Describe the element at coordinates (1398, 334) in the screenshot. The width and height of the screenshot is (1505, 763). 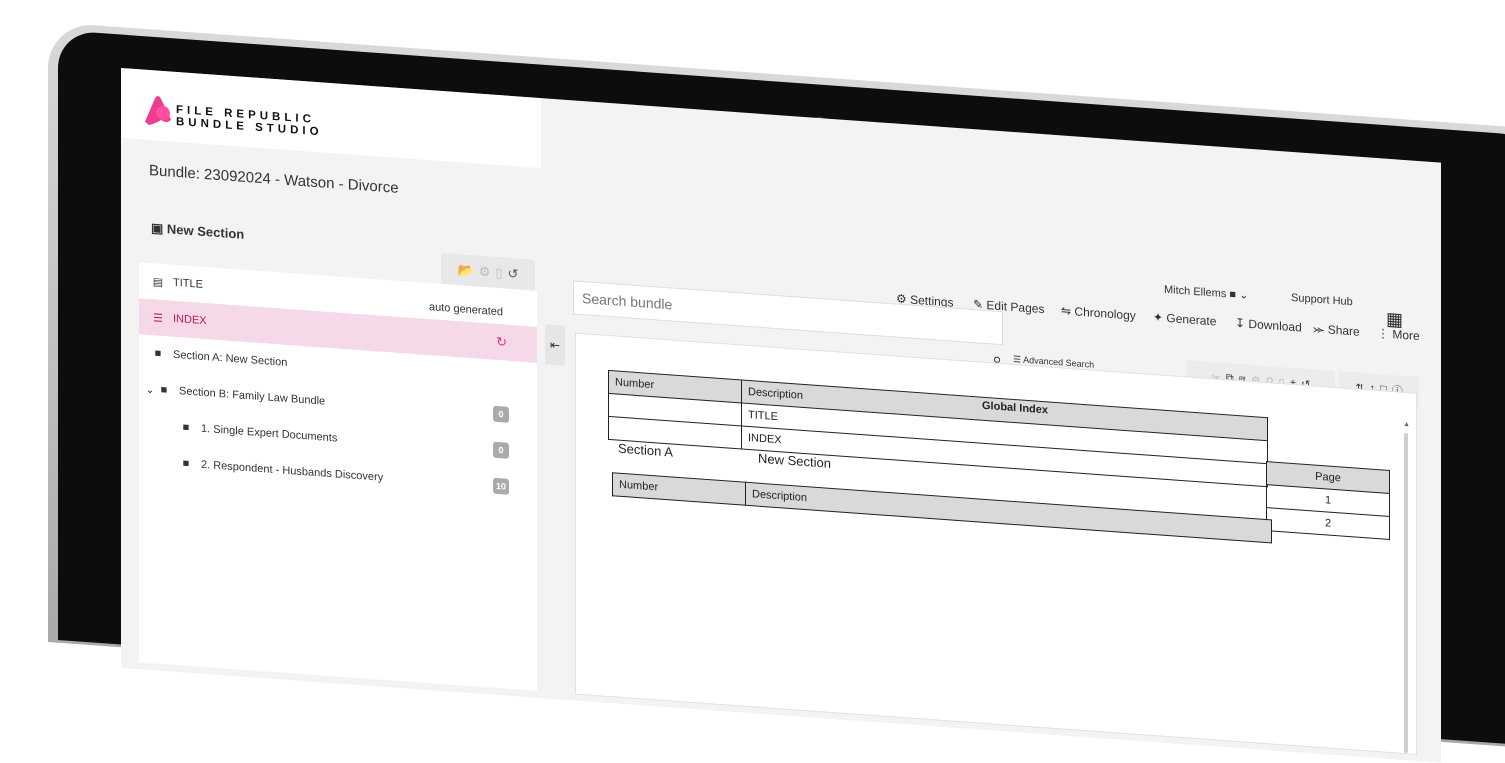
I see `more-button: ⋮ More` at that location.